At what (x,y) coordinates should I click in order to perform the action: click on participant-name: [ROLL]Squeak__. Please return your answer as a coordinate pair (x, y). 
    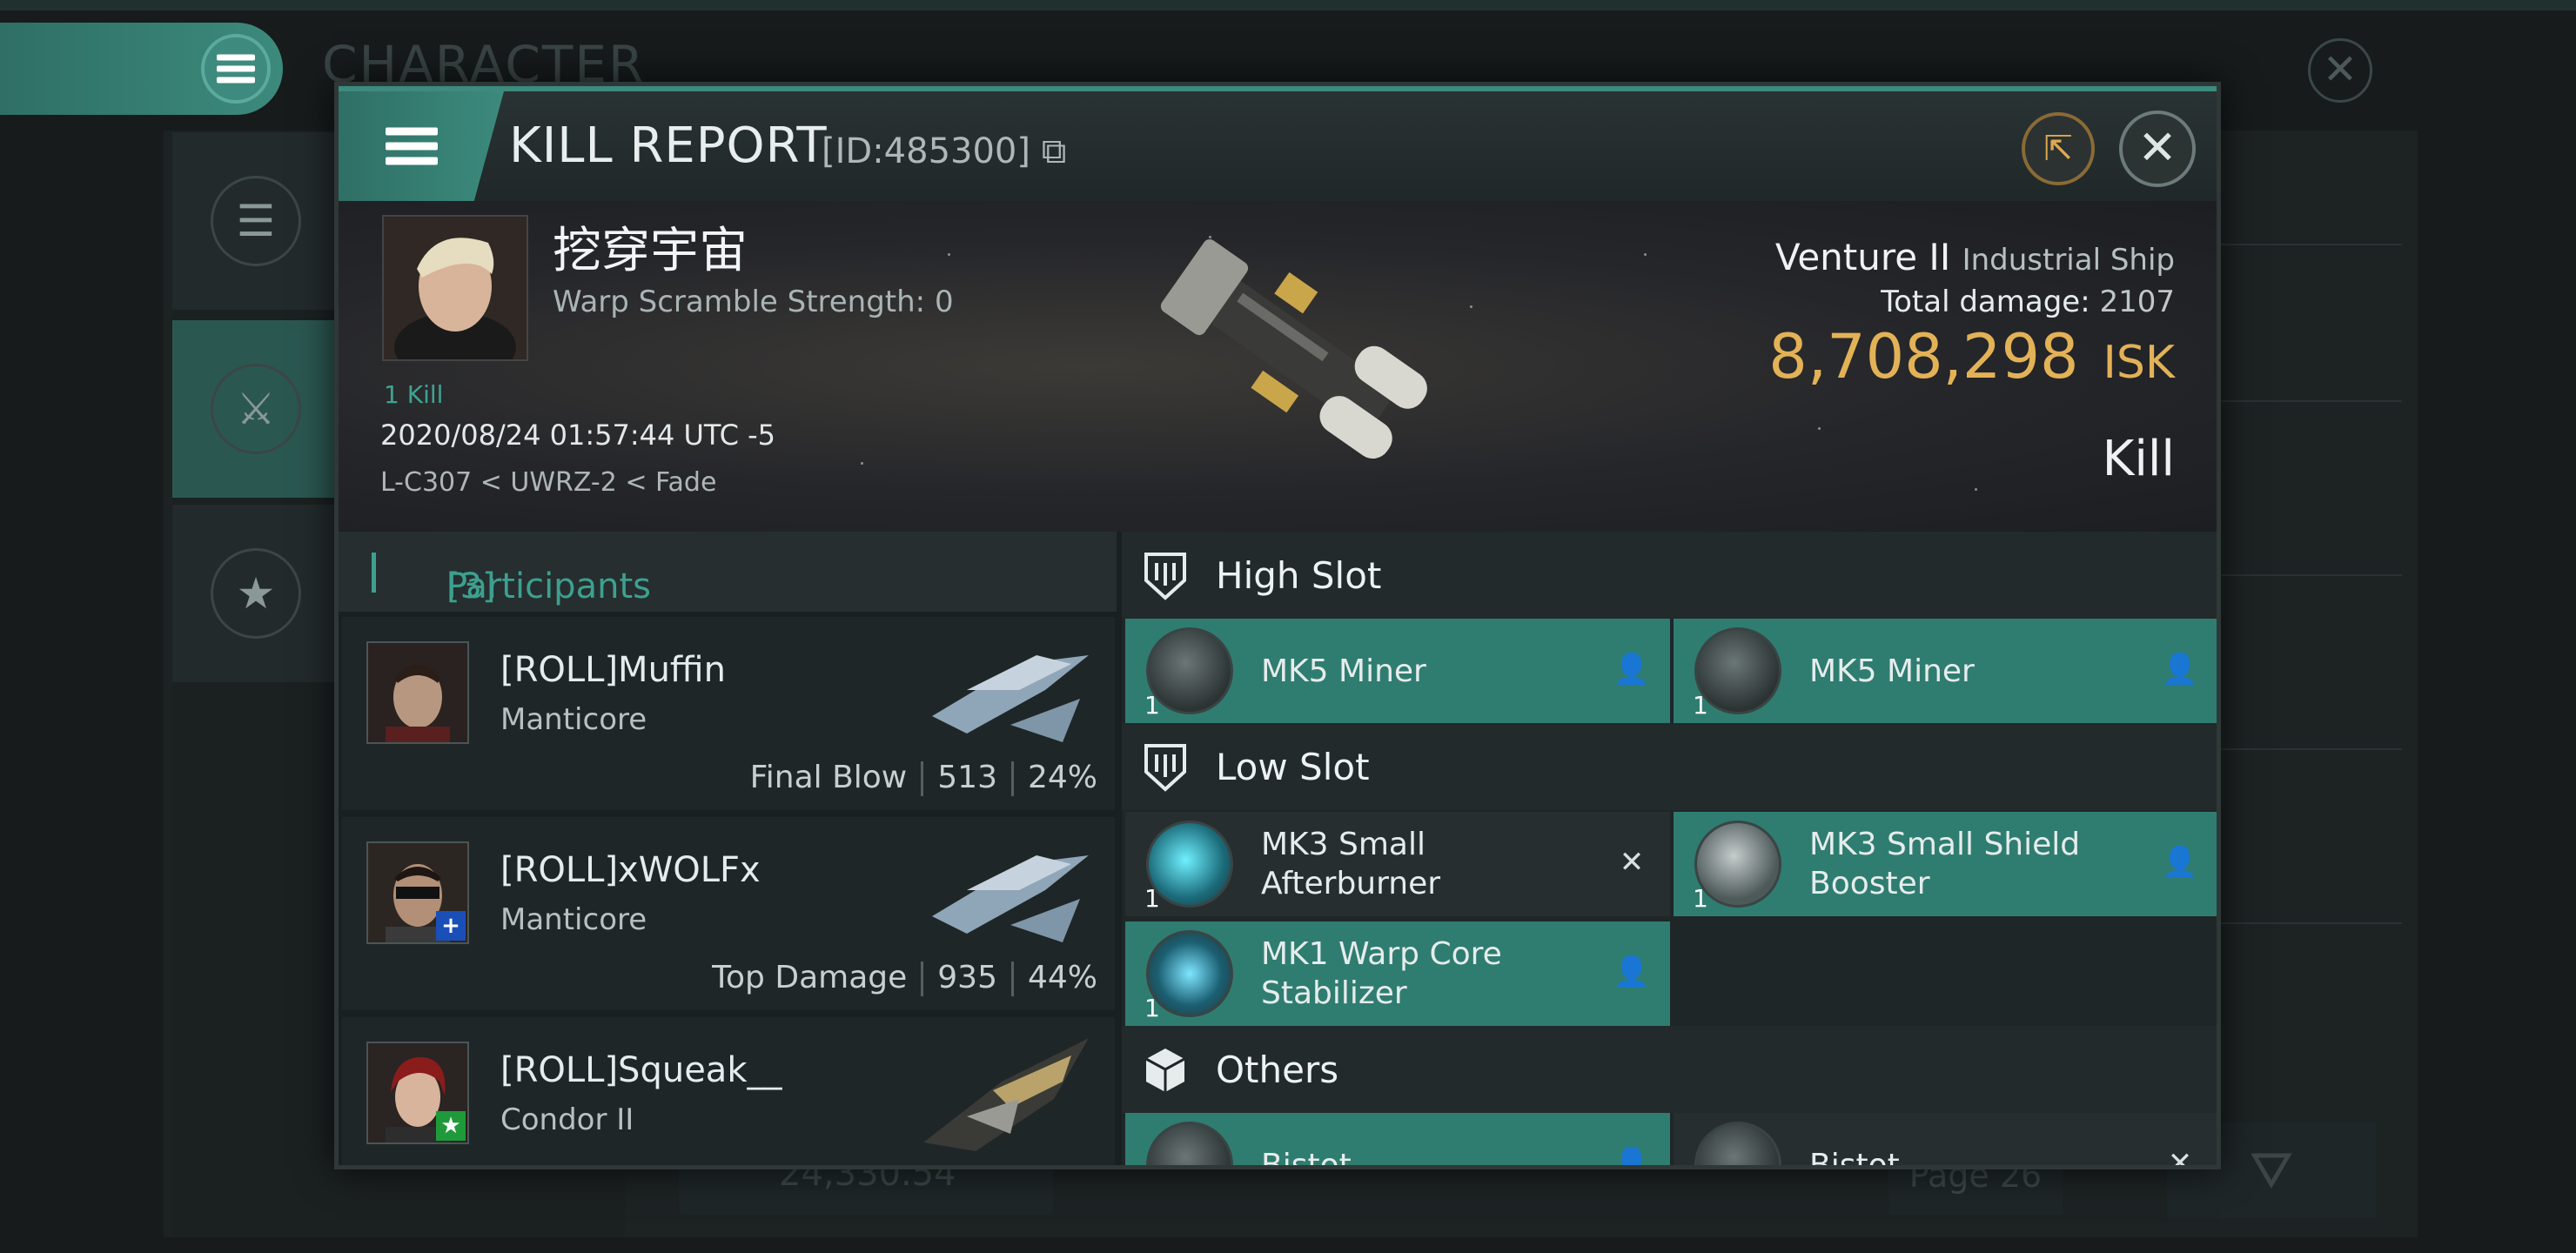
    Looking at the image, I should click on (641, 1070).